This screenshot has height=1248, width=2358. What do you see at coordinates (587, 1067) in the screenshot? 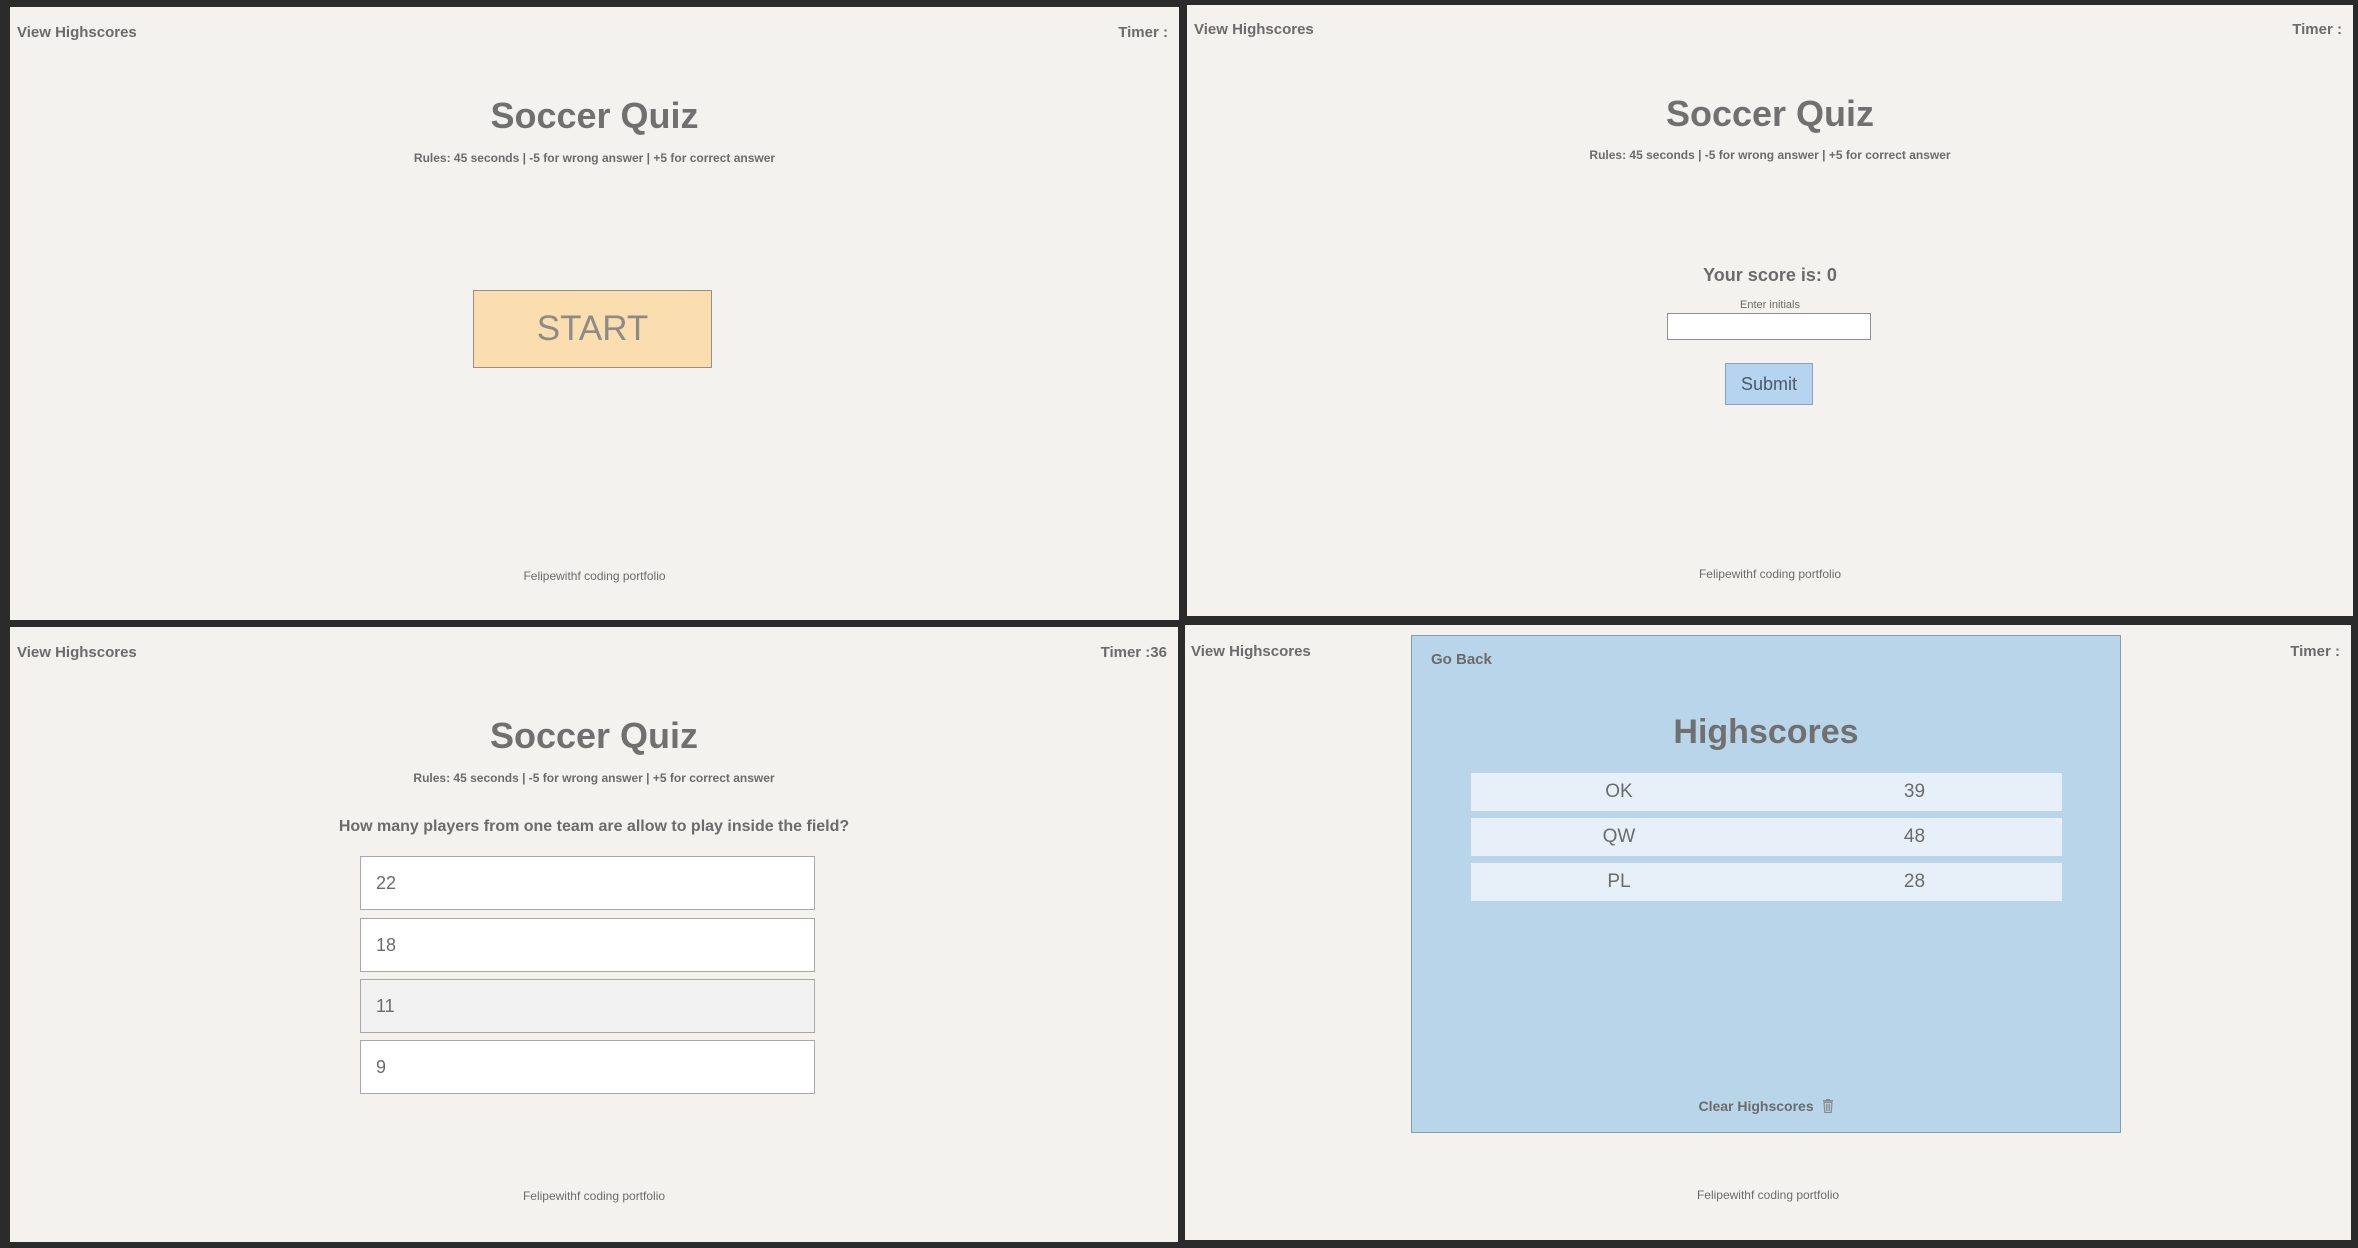
I see `answer-option: 9` at bounding box center [587, 1067].